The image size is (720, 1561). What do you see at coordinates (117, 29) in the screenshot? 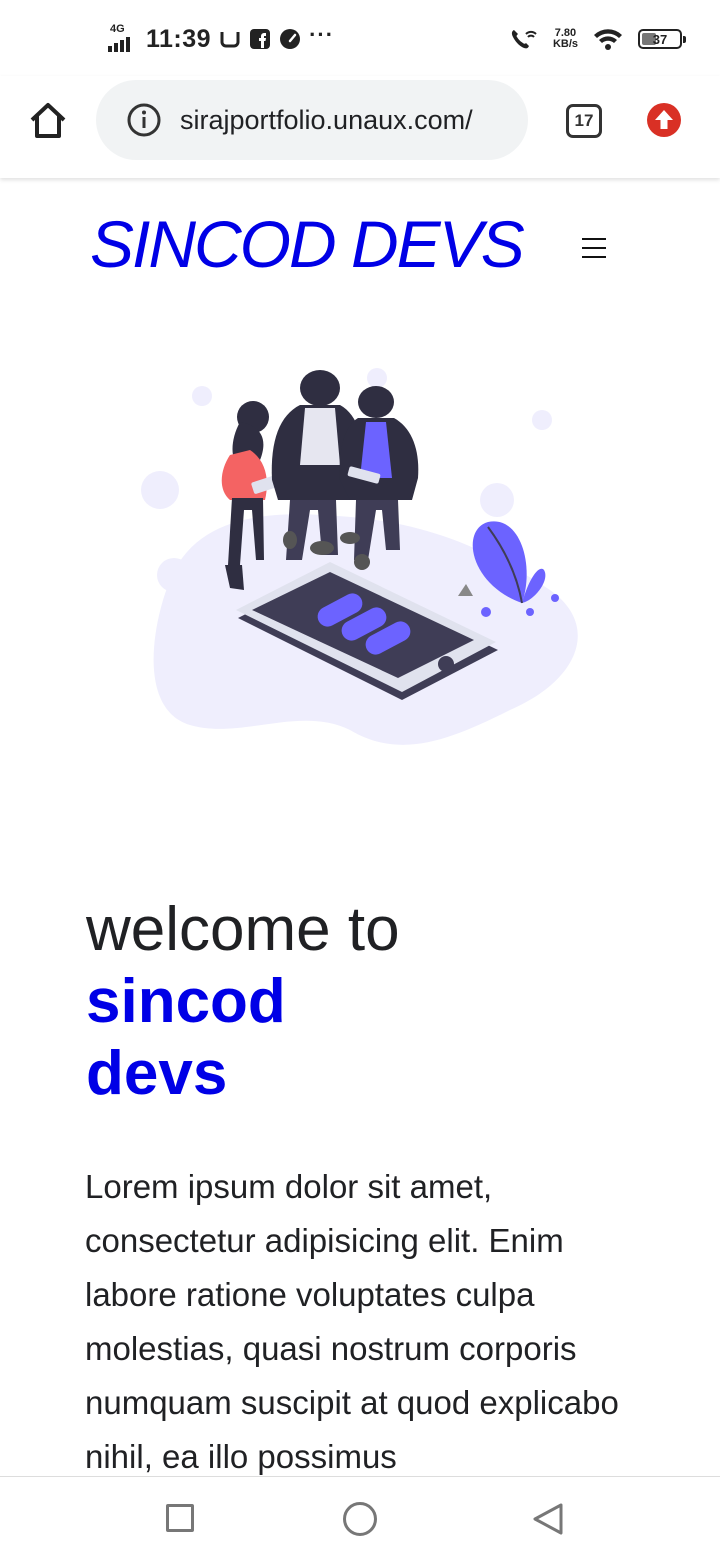
I see `network-type: 4G` at bounding box center [117, 29].